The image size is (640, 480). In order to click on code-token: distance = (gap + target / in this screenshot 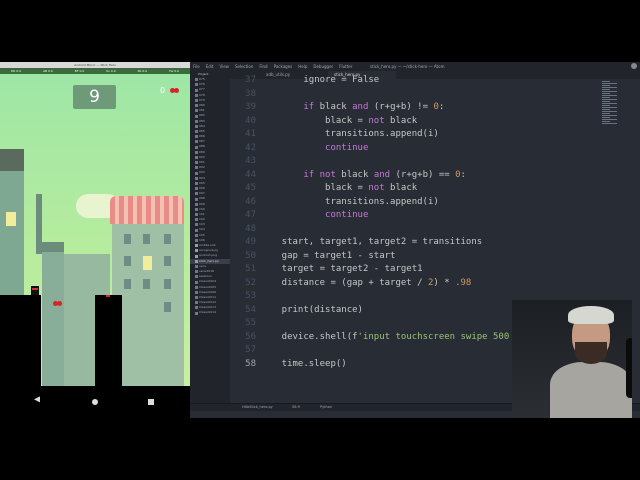, I will do `click(344, 282)`.